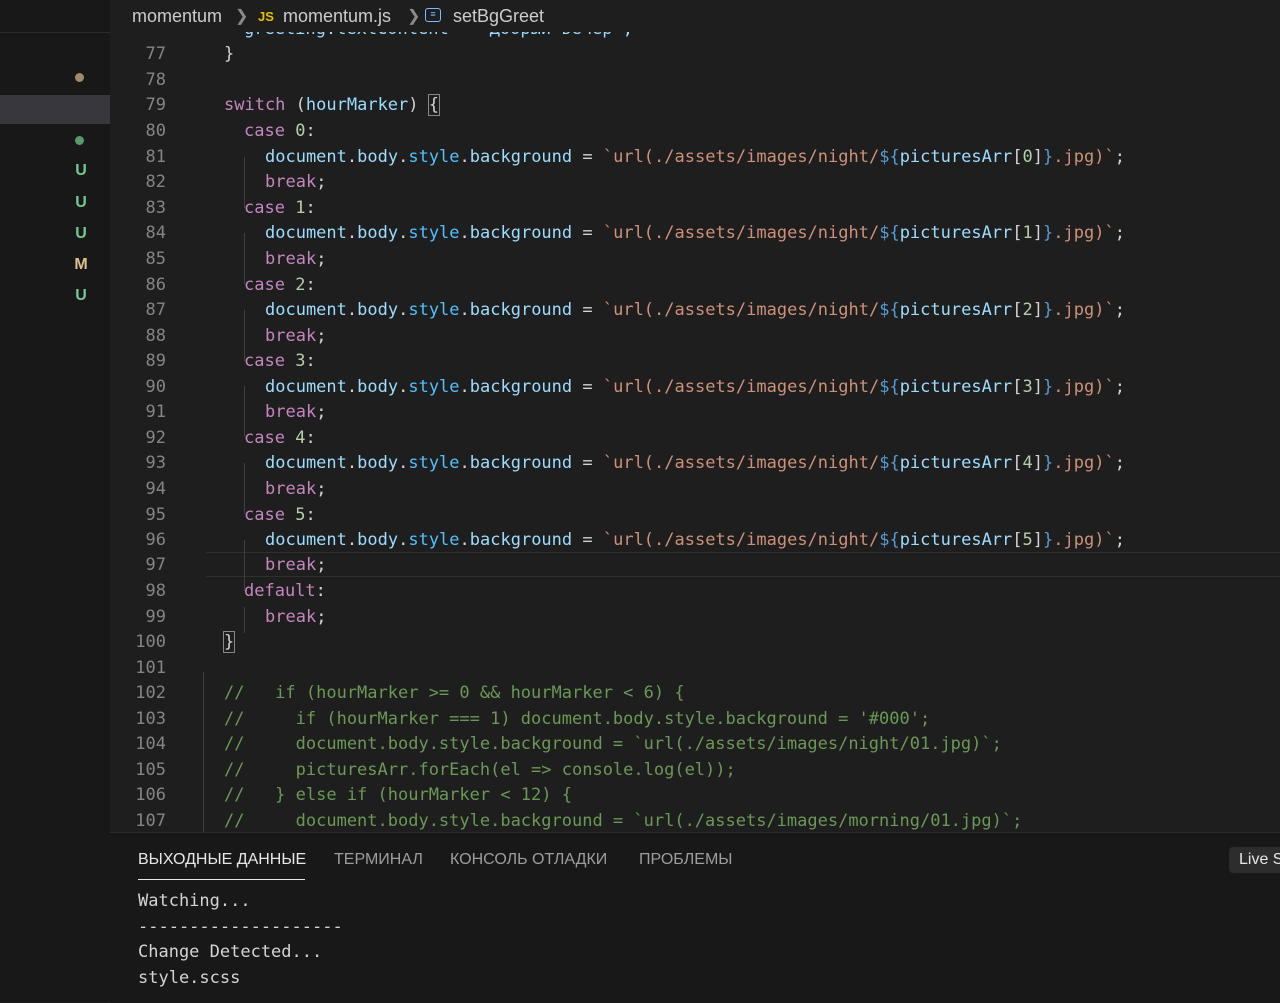 This screenshot has height=1003, width=1280. Describe the element at coordinates (155, 515) in the screenshot. I see `line-number: 95` at that location.